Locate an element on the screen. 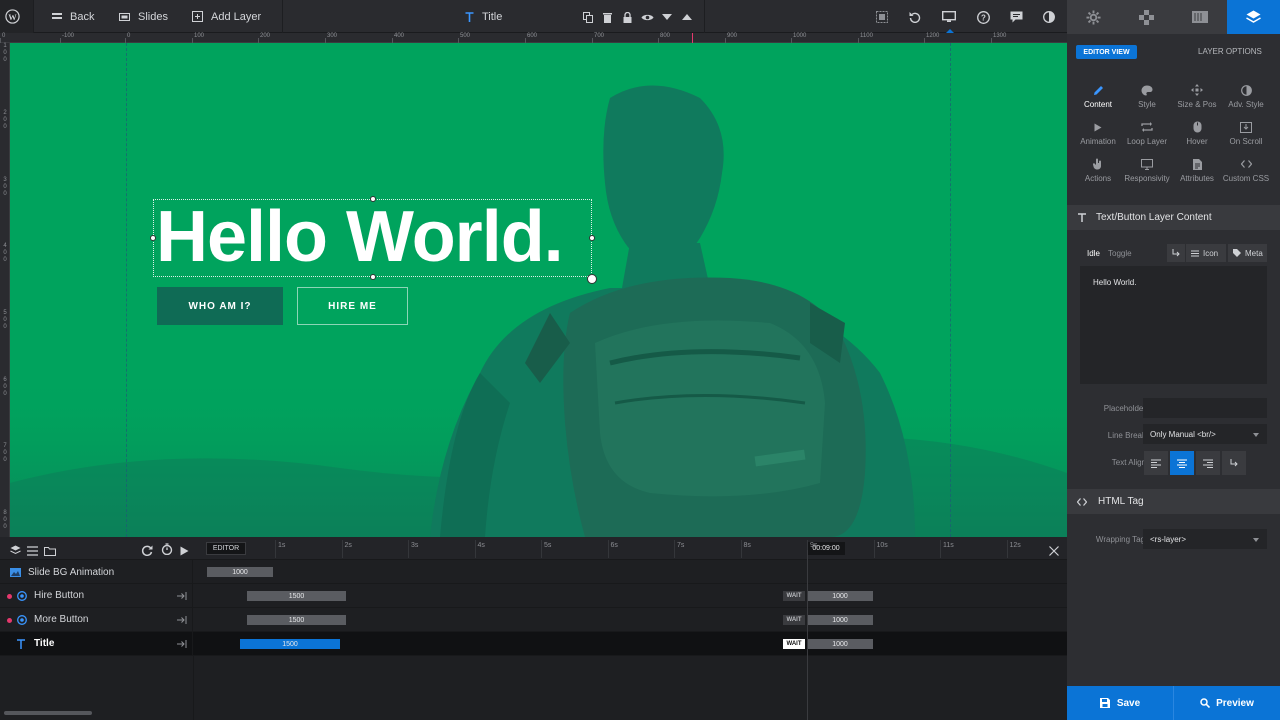 The height and width of the screenshot is (720, 1280). navigation-icon is located at coordinates (1146, 17).